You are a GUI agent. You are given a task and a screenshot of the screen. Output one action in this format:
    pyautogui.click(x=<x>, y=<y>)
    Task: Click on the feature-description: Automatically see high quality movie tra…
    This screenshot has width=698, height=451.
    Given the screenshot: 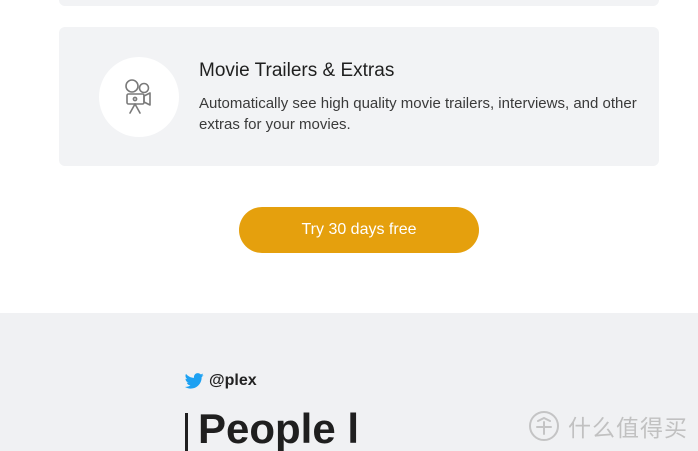 What is the action you would take?
    pyautogui.click(x=418, y=114)
    